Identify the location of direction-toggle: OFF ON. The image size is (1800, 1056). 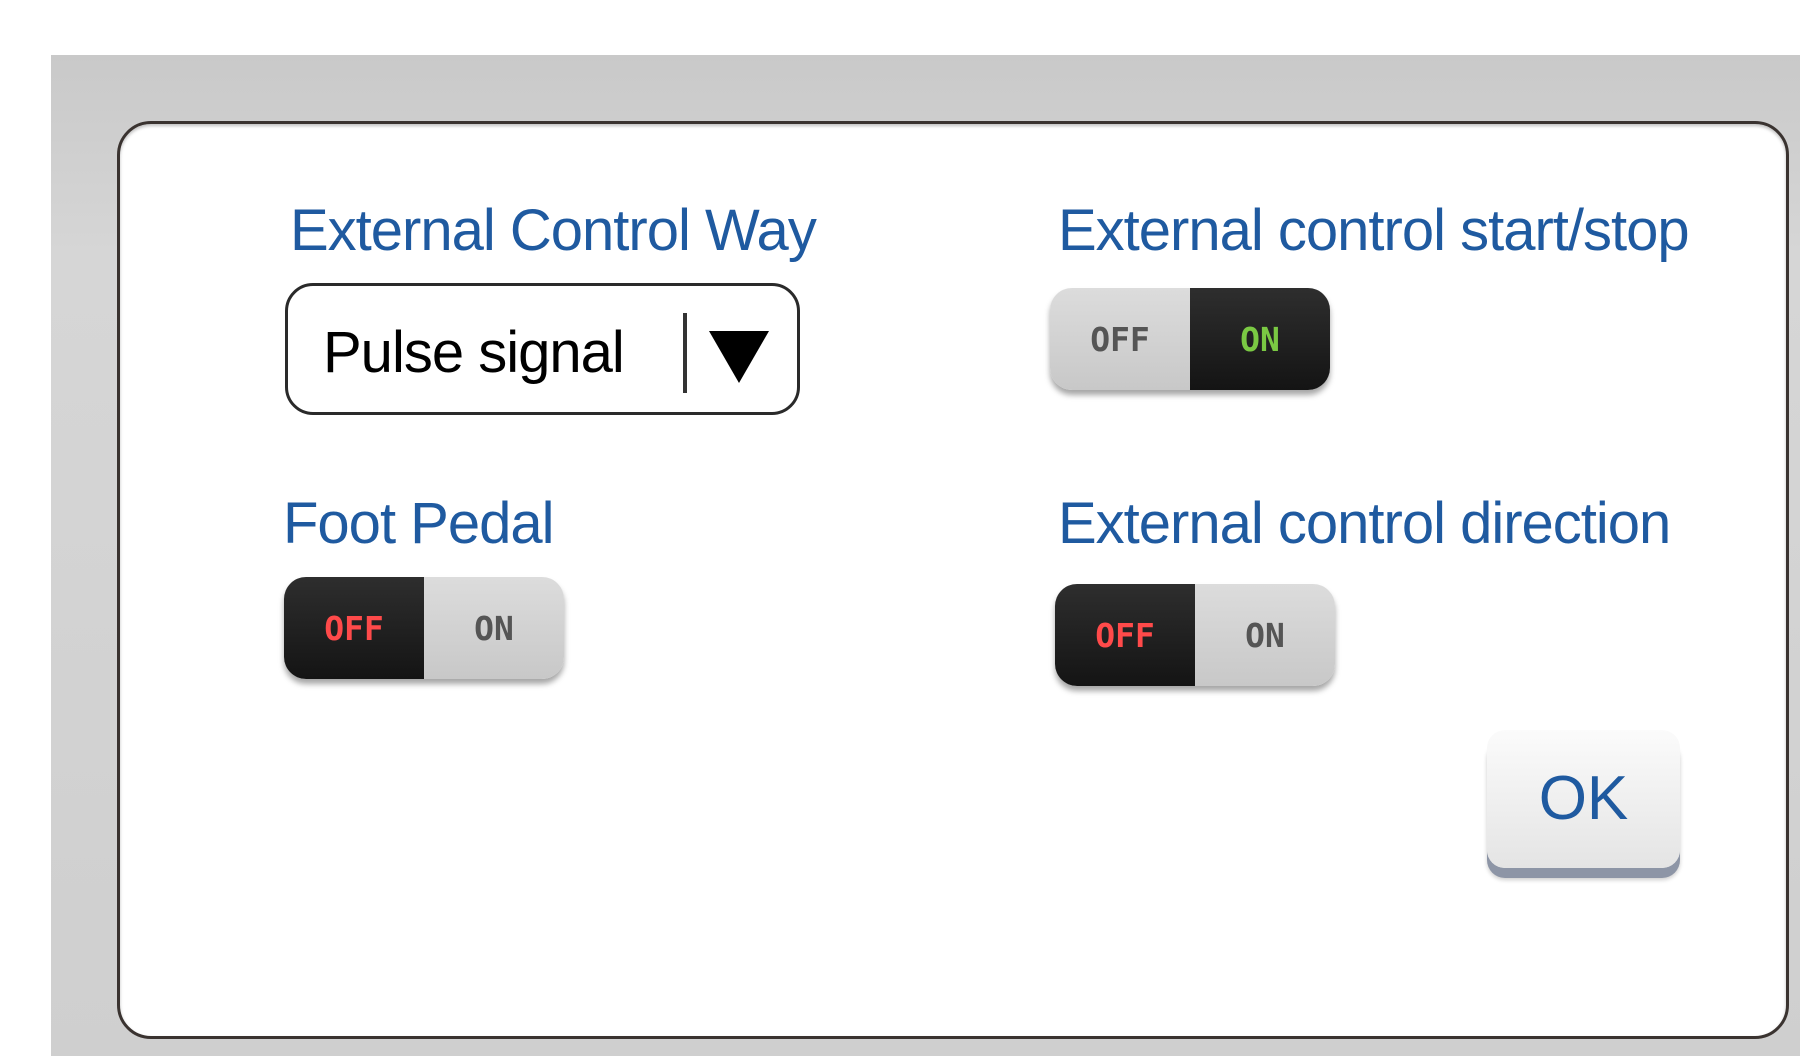
(1195, 635).